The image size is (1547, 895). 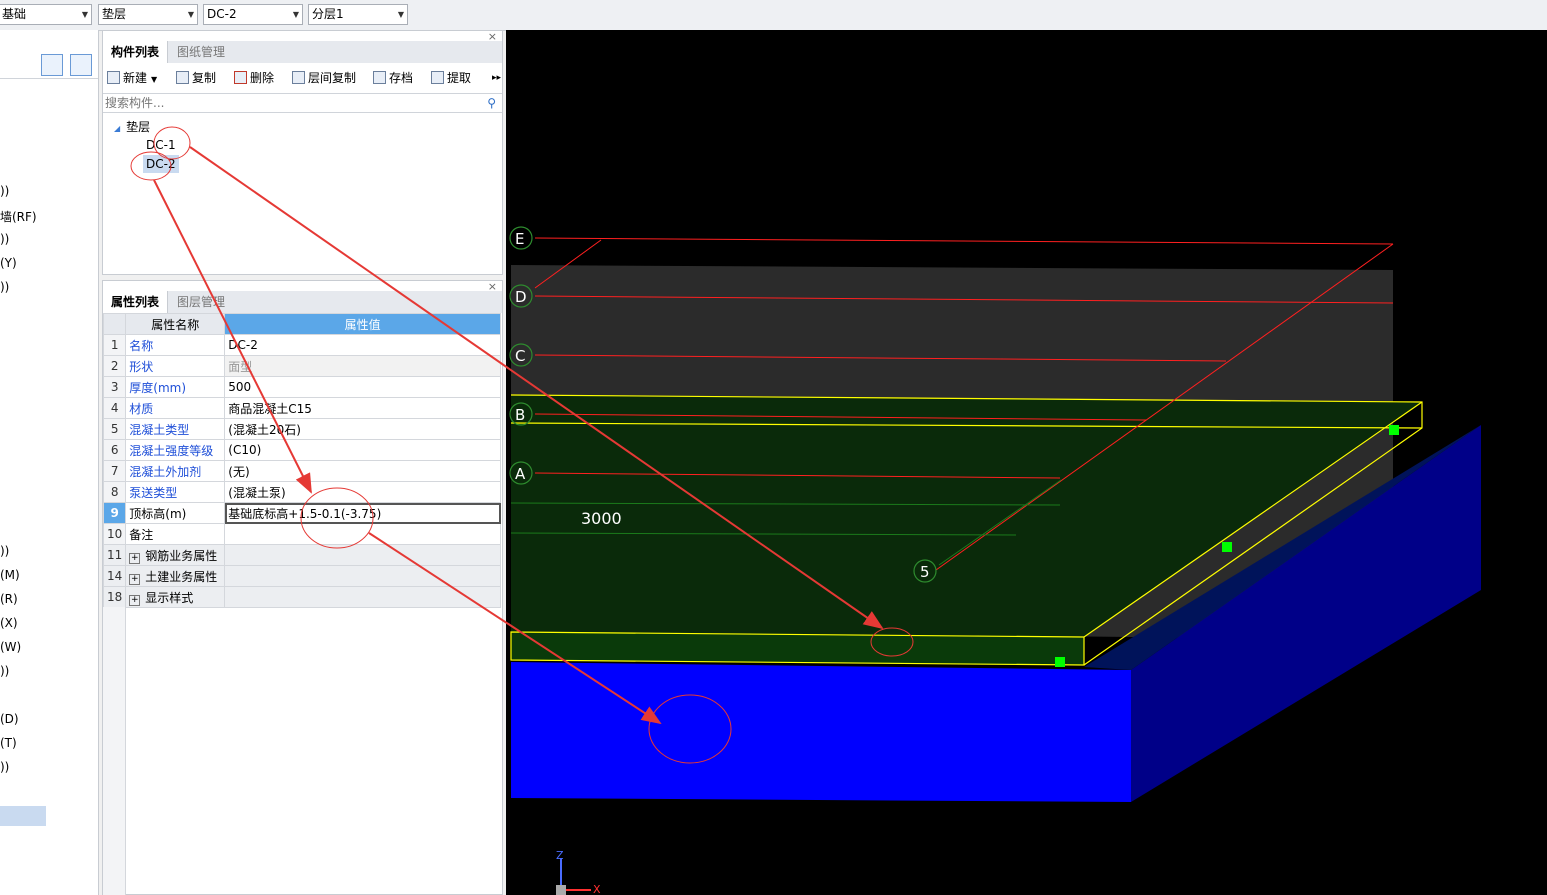 I want to click on table-group-row: 18 + 显示样式, so click(x=301, y=597).